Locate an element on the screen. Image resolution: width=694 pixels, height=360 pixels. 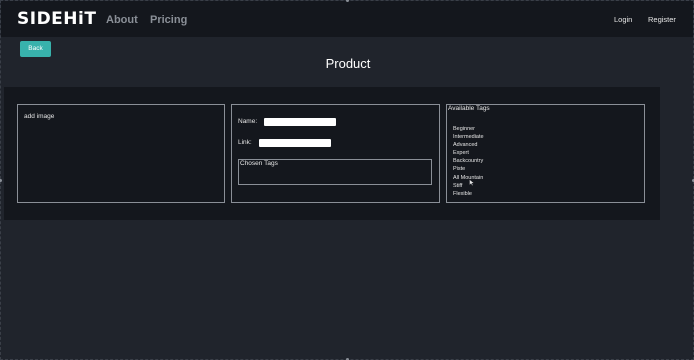
name-label: Name: is located at coordinates (248, 121).